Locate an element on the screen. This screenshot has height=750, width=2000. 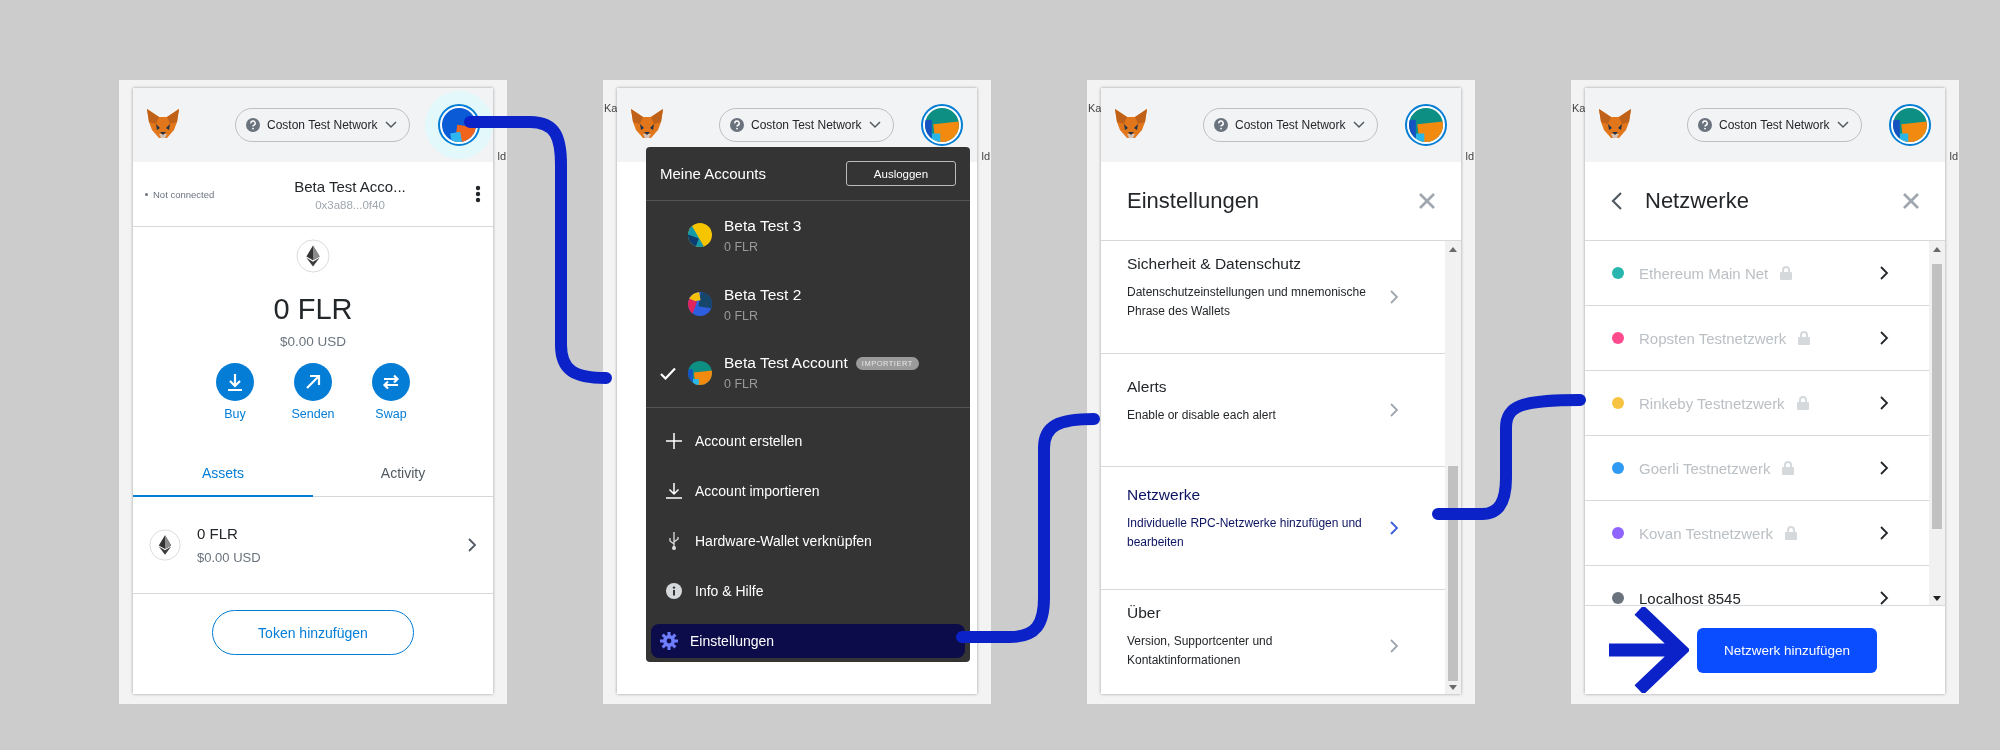
action-button: Buy is located at coordinates (235, 392).